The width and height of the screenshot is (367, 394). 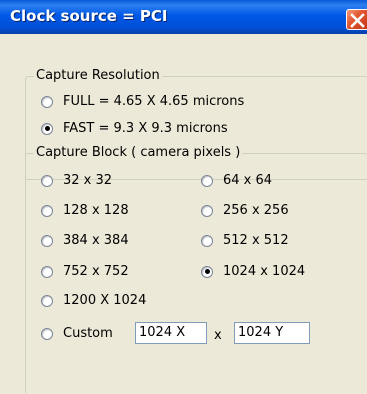 I want to click on capture-block-legend: Capture Block ( camera pixels ), so click(x=138, y=152).